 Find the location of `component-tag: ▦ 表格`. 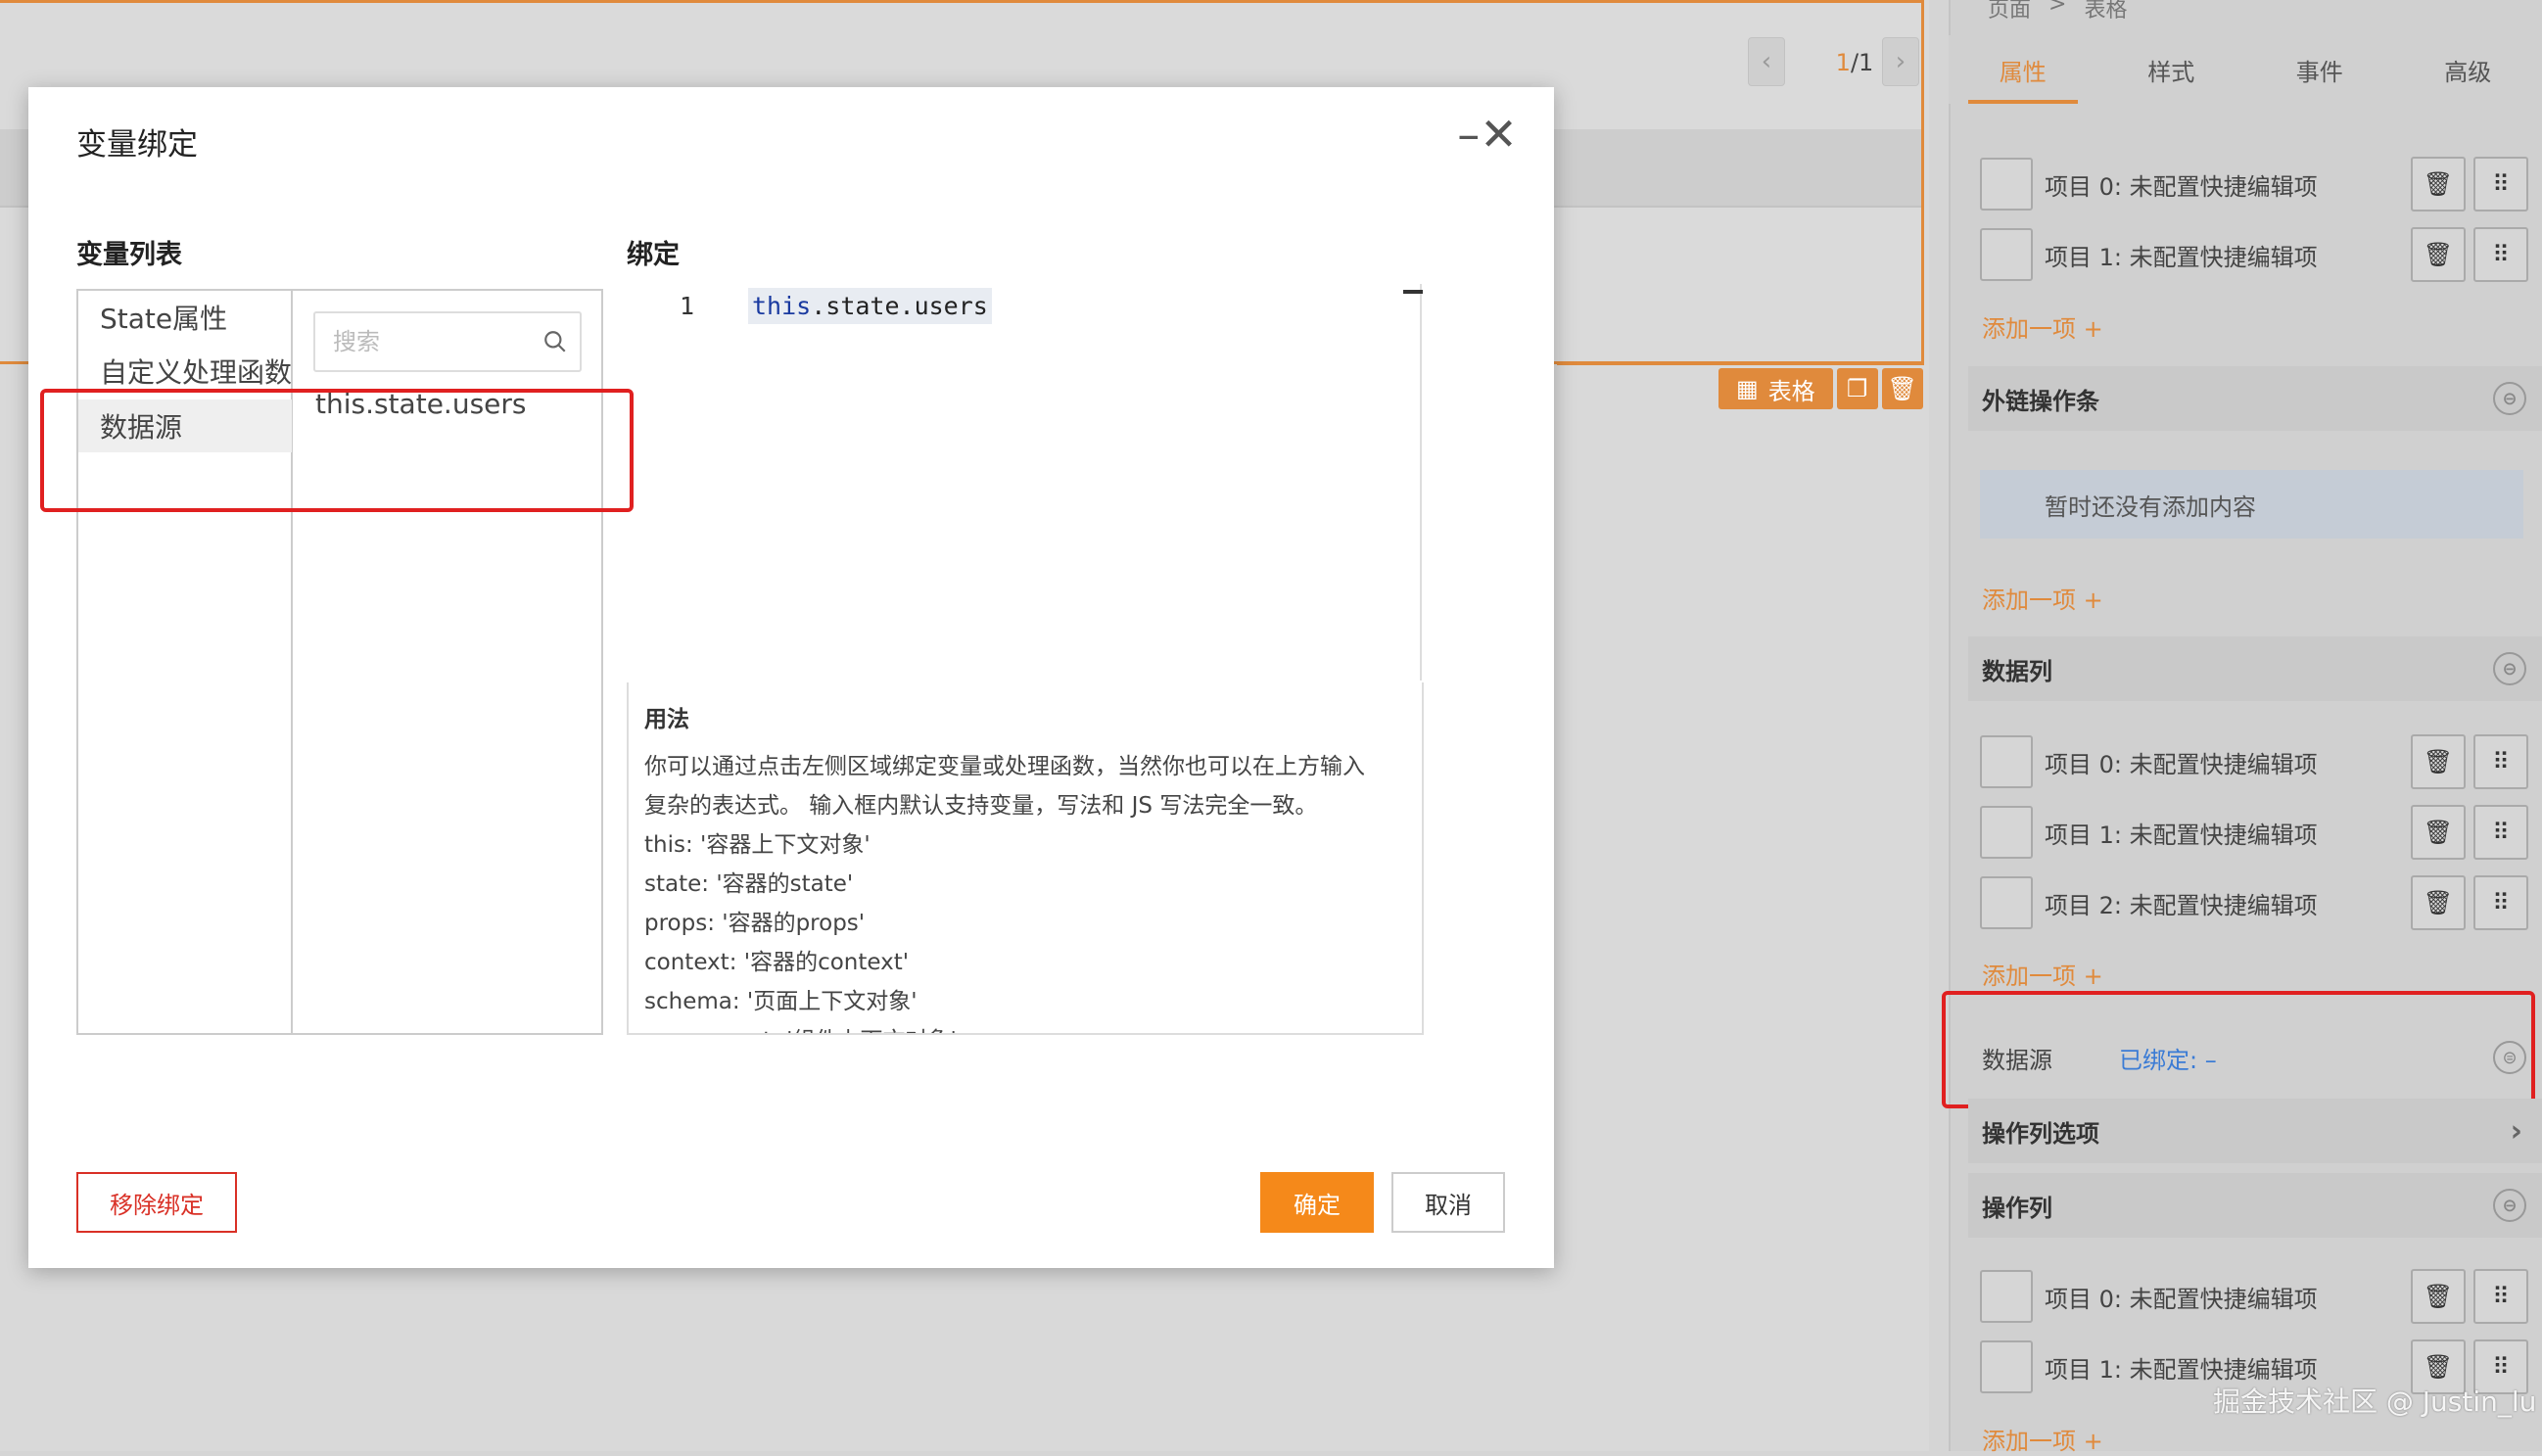

component-tag: ▦ 表格 is located at coordinates (1775, 388).